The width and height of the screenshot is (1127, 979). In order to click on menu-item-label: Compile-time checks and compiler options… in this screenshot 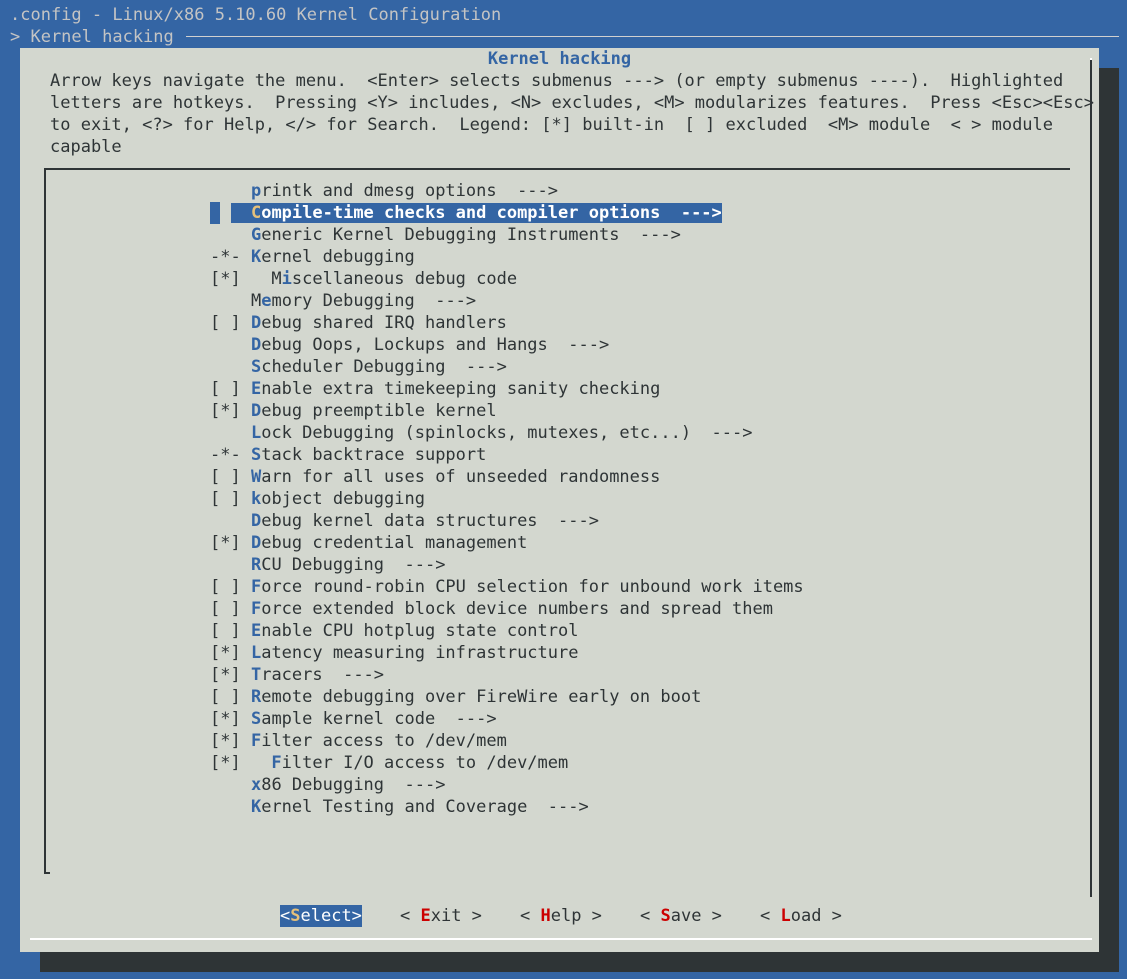, I will do `click(476, 213)`.